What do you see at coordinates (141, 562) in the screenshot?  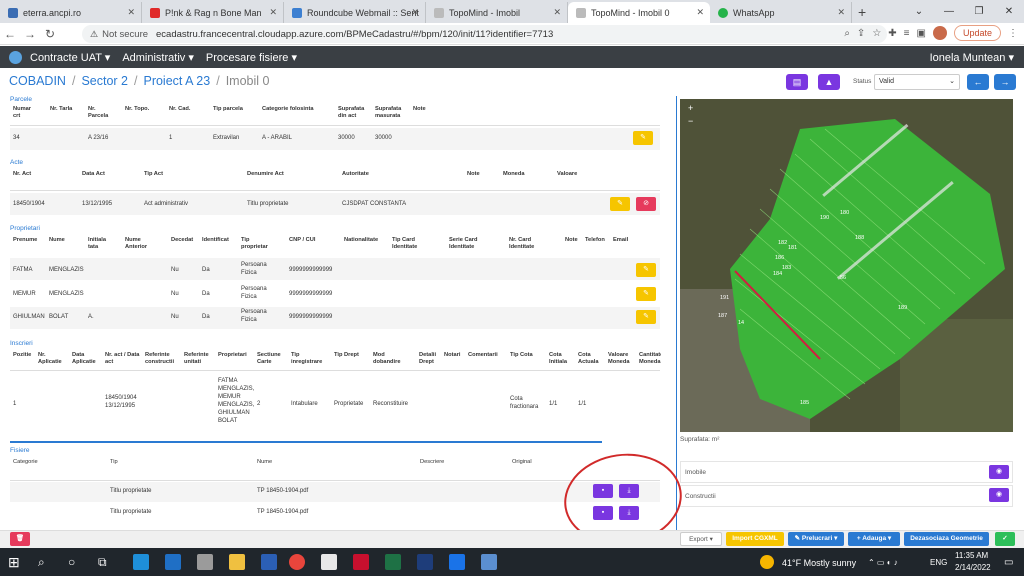 I see `edge-icon` at bounding box center [141, 562].